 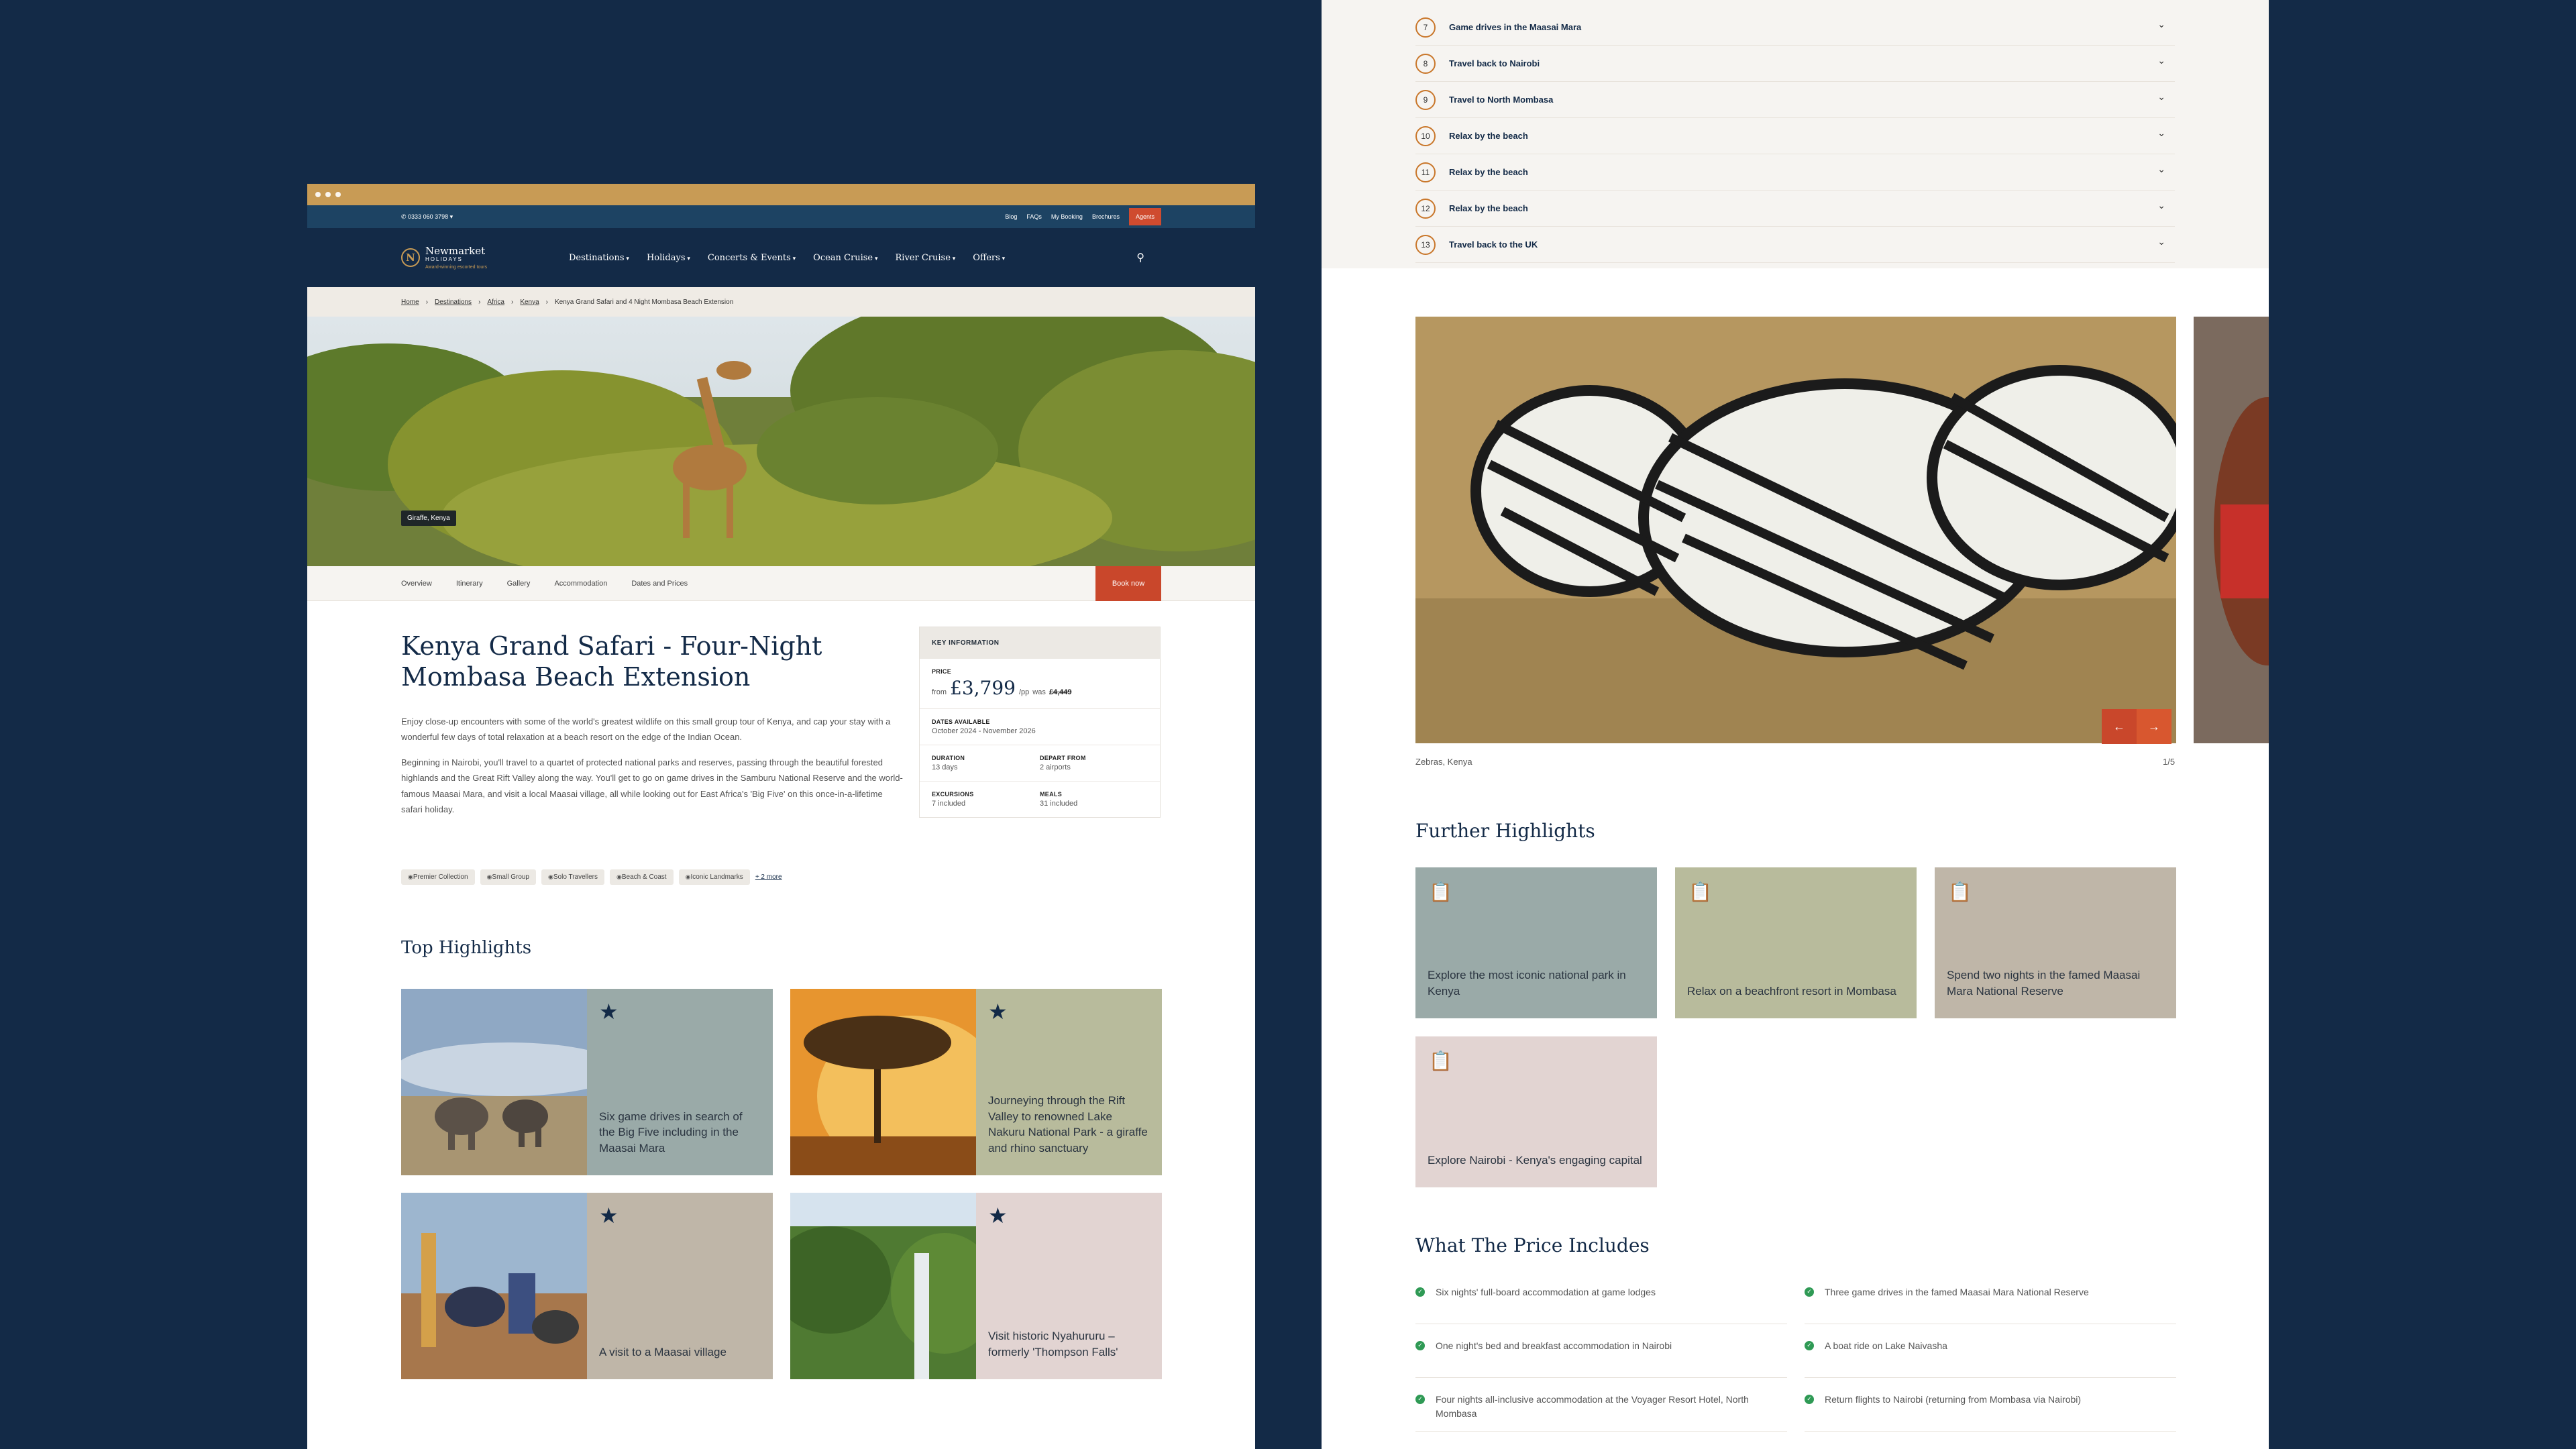 I want to click on tab-itinerary: Itinerary, so click(x=469, y=584).